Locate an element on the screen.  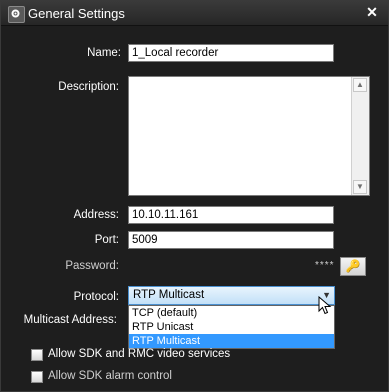
protocol-select: RTP Multicast ▼ is located at coordinates (231, 295).